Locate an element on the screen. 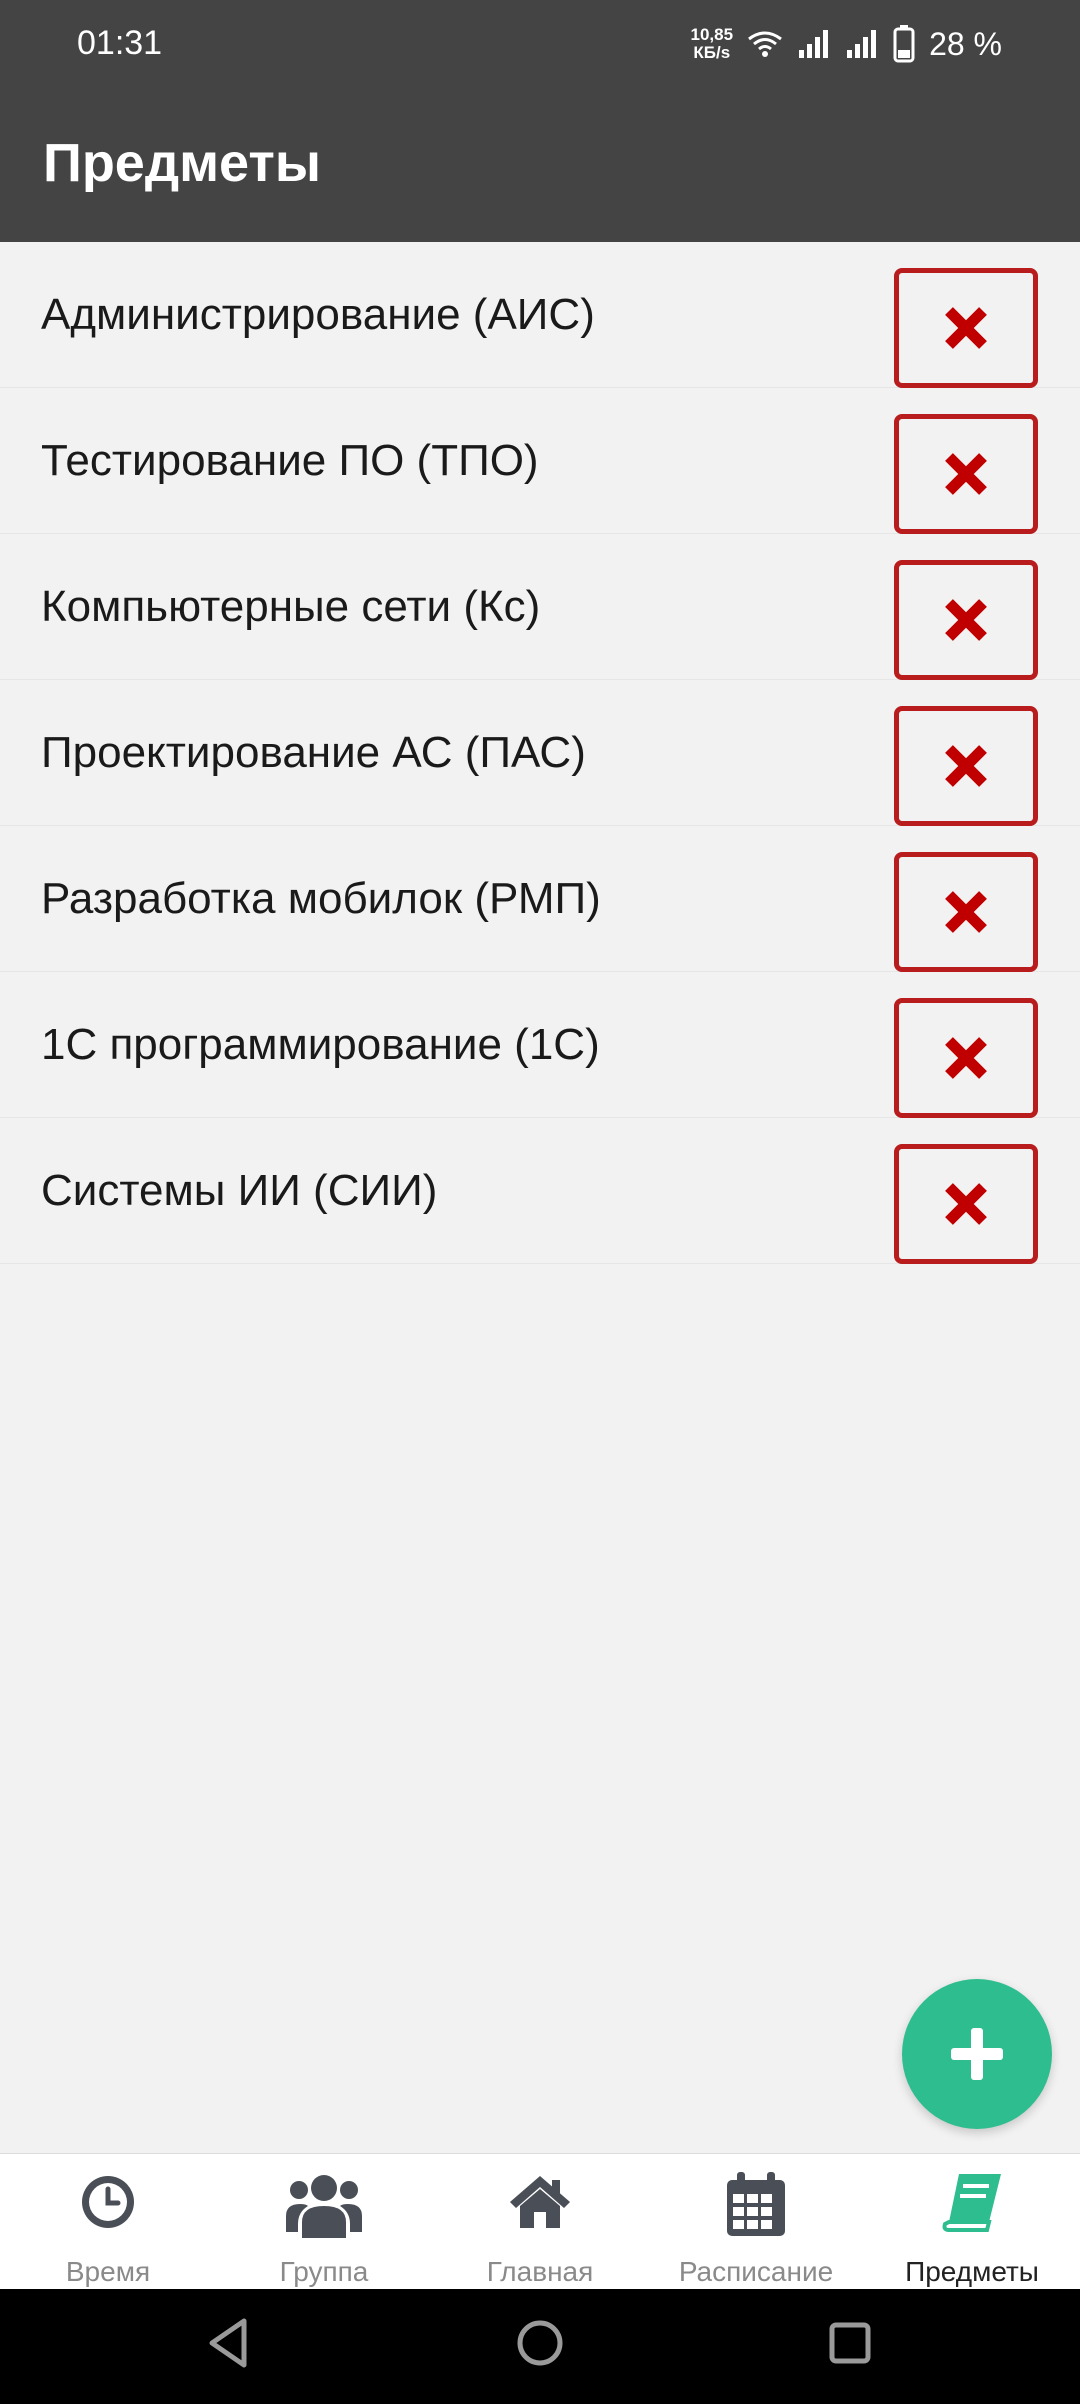 Image resolution: width=1080 pixels, height=2404 pixels. system-nav-bar is located at coordinates (540, 2346).